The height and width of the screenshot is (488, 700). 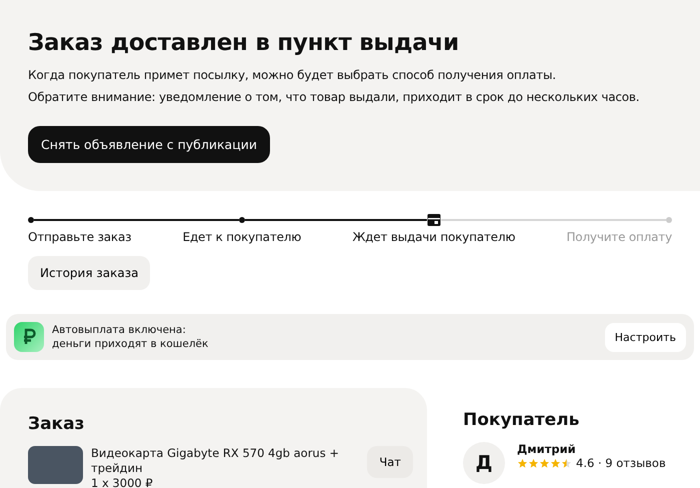 What do you see at coordinates (334, 97) in the screenshot?
I see `status-note: Обратите внимание: уведомление о том, что товар выдали, приходит в срок до нескольких часов.` at bounding box center [334, 97].